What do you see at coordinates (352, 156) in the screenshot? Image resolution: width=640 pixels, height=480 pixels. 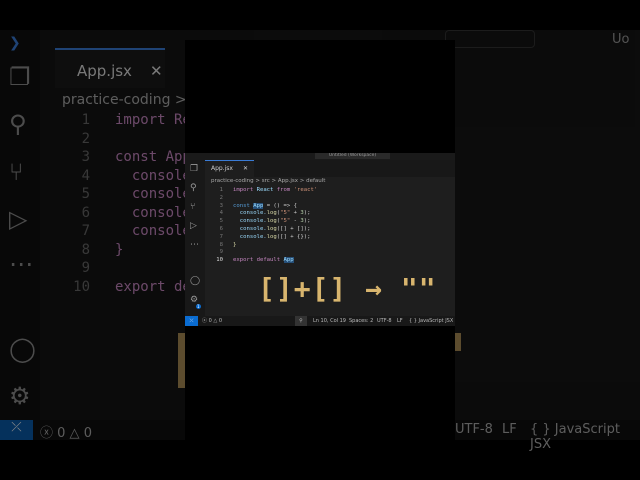 I see `command-center: Untitled (Workspace)` at bounding box center [352, 156].